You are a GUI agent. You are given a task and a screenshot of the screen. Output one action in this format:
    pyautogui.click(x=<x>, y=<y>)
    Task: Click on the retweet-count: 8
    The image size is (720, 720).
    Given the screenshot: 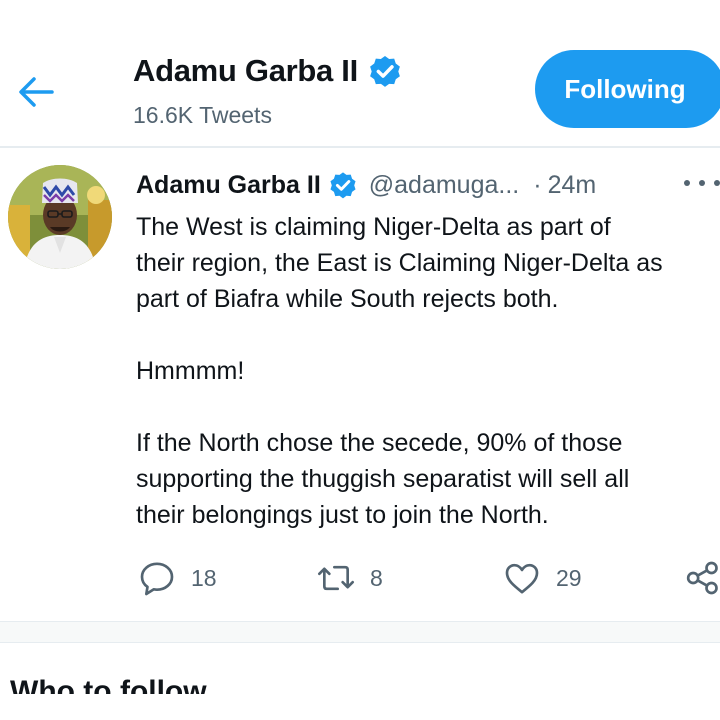 What is the action you would take?
    pyautogui.click(x=376, y=577)
    